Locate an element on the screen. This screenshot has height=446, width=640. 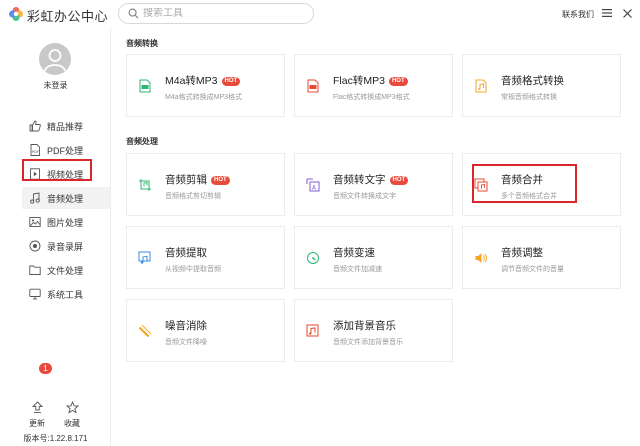
update-label: 更新 is located at coordinates (37, 423).